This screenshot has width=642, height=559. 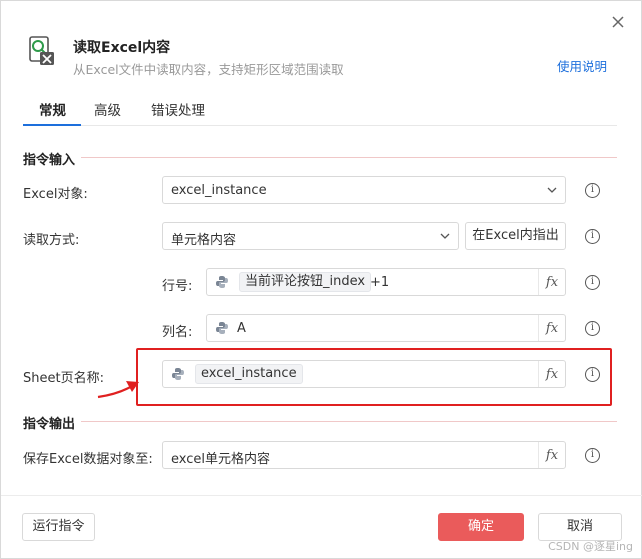 What do you see at coordinates (219, 190) in the screenshot?
I see `excel-object-value: excel_instance` at bounding box center [219, 190].